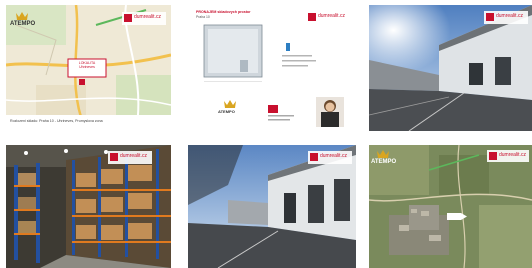 This screenshot has height=268, width=532. I want to click on document-subtitle: Praha 10, so click(203, 17).